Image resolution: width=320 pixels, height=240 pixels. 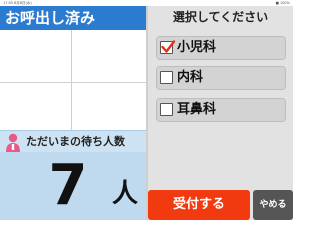 What do you see at coordinates (190, 77) in the screenshot?
I see `option-label: 内科` at bounding box center [190, 77].